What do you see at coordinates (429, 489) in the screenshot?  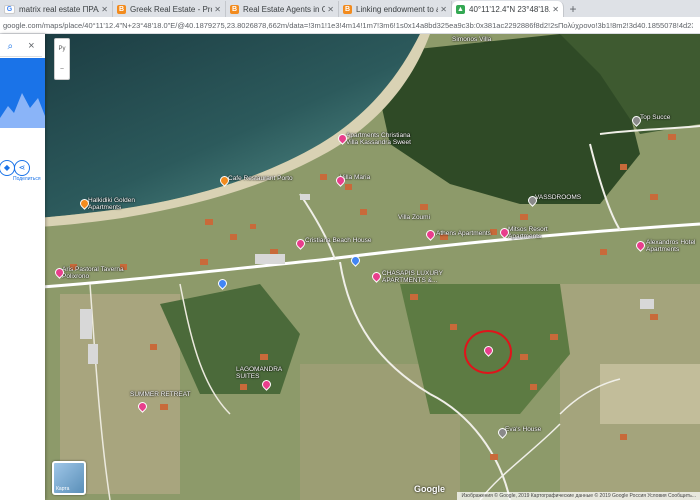 I see `google-logo: Google` at bounding box center [429, 489].